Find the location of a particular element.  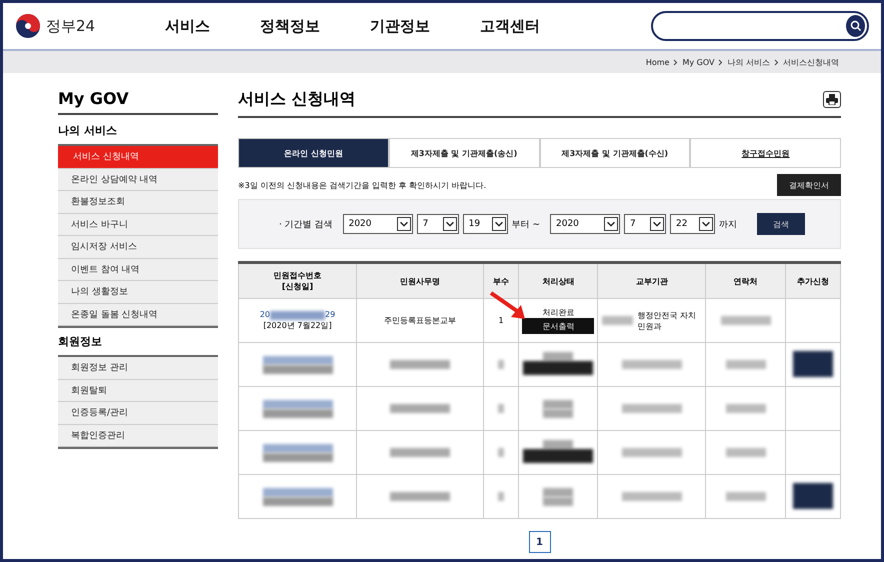

tab: 제3자제출 및 기관제출(송신) is located at coordinates (464, 153).